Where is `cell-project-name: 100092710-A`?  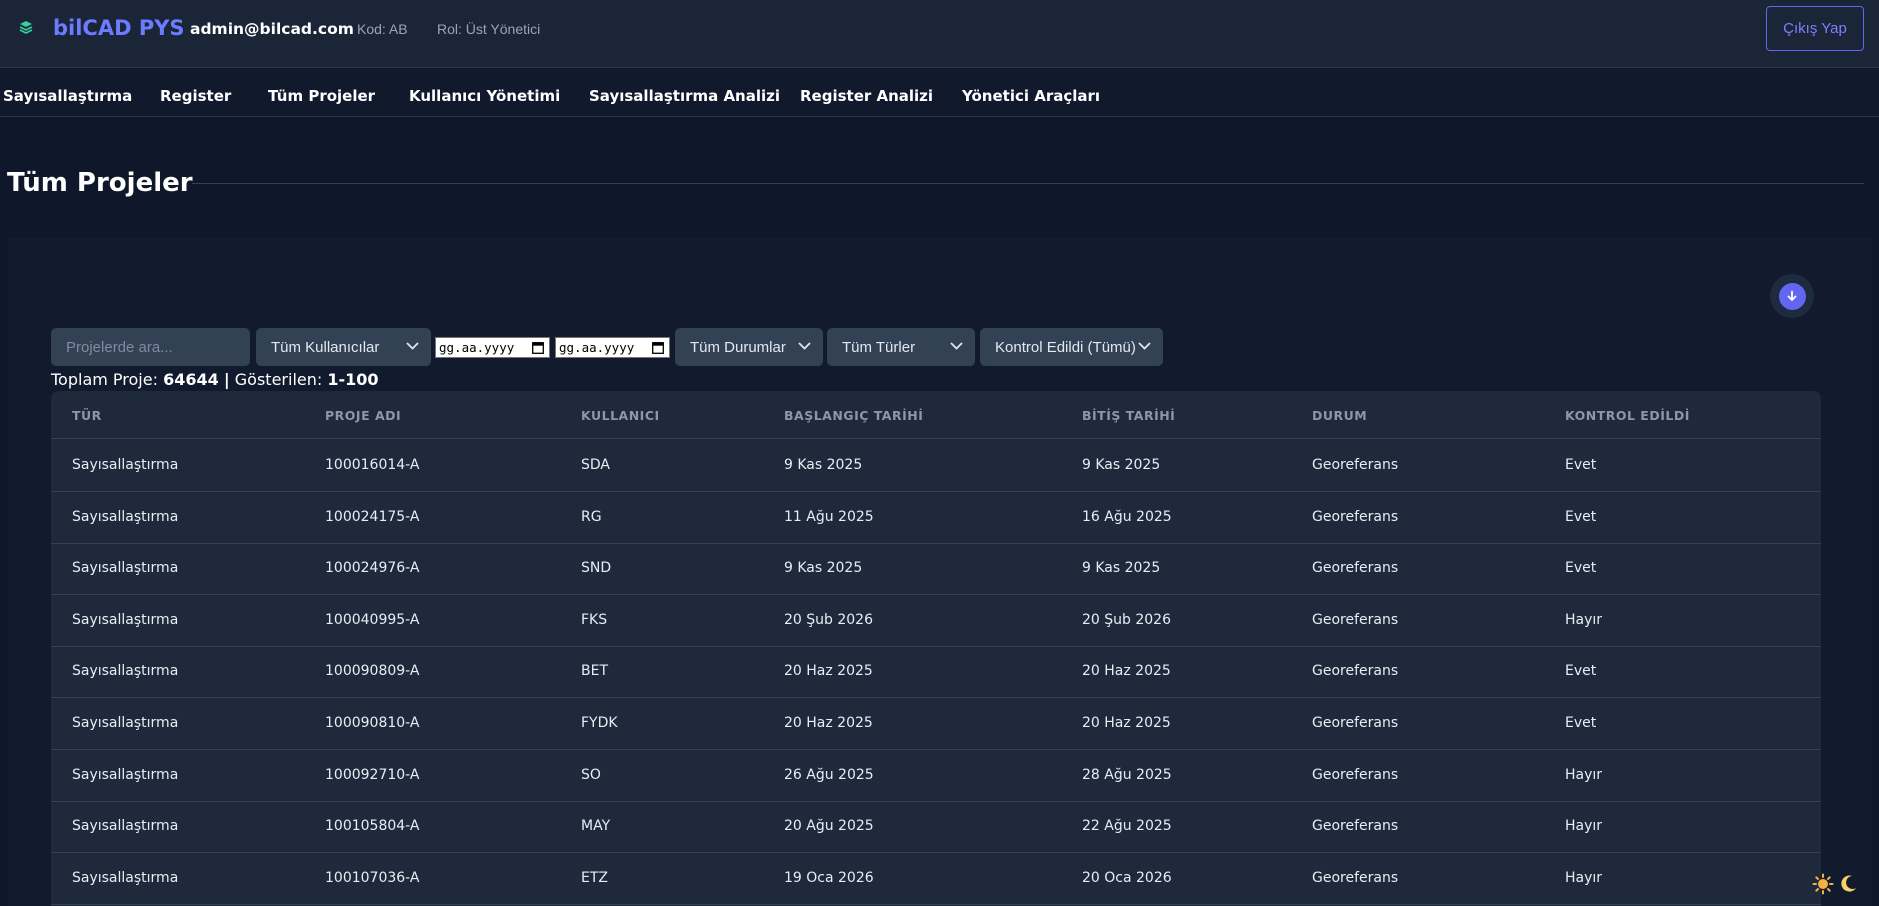 cell-project-name: 100092710-A is located at coordinates (372, 774).